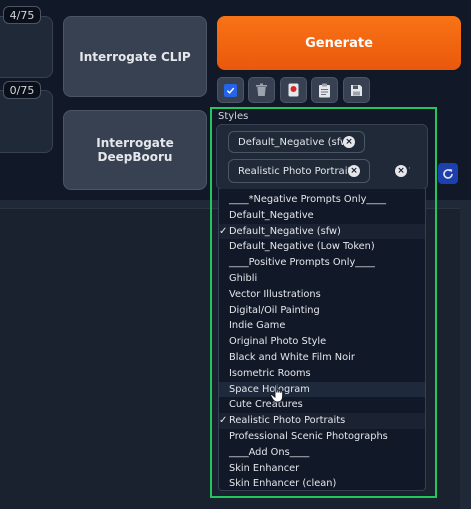 This screenshot has height=509, width=471. I want to click on style-option: ____Add Ons____, so click(322, 453).